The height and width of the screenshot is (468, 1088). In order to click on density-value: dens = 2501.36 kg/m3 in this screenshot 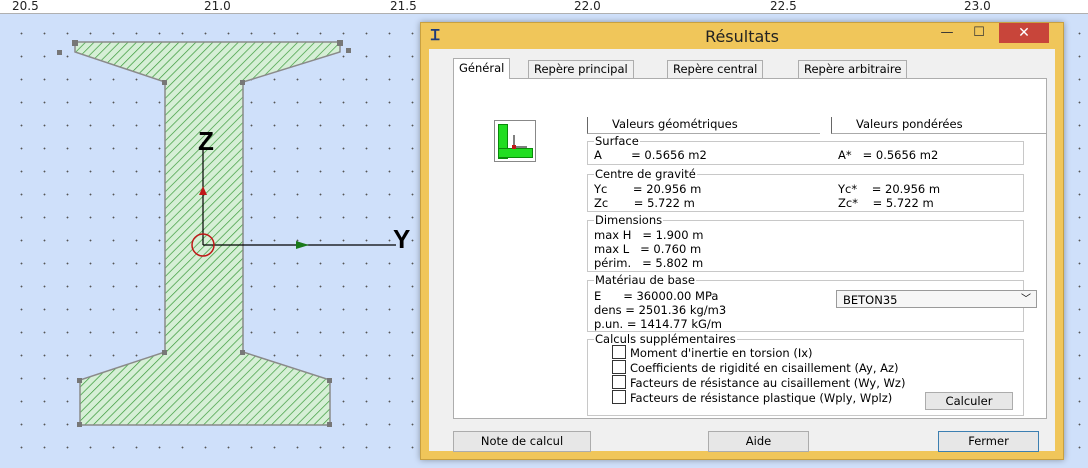, I will do `click(660, 310)`.